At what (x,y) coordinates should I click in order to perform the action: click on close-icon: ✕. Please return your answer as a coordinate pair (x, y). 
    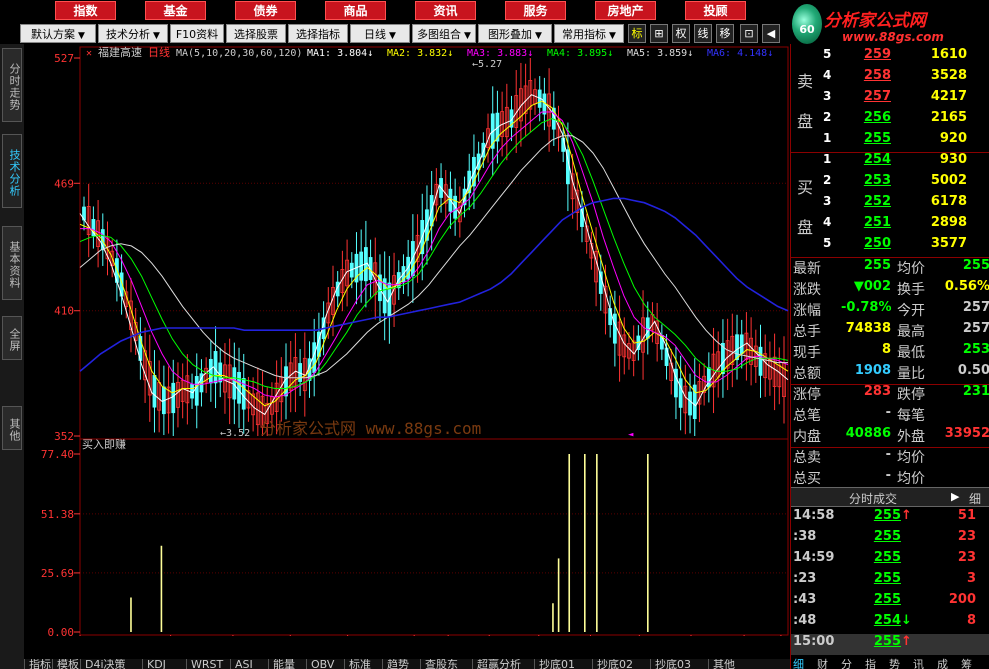
    Looking at the image, I should click on (89, 53).